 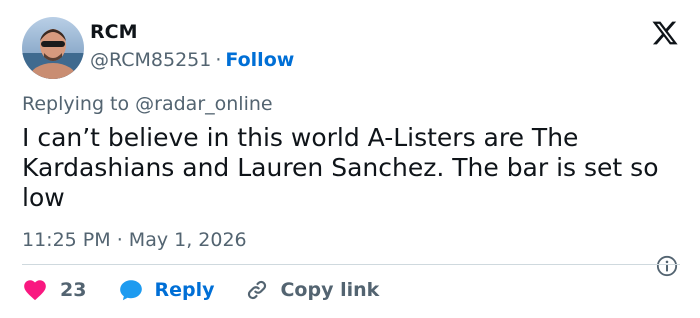 I want to click on author-handle-row: @RCM85251 · Follow, so click(x=192, y=60).